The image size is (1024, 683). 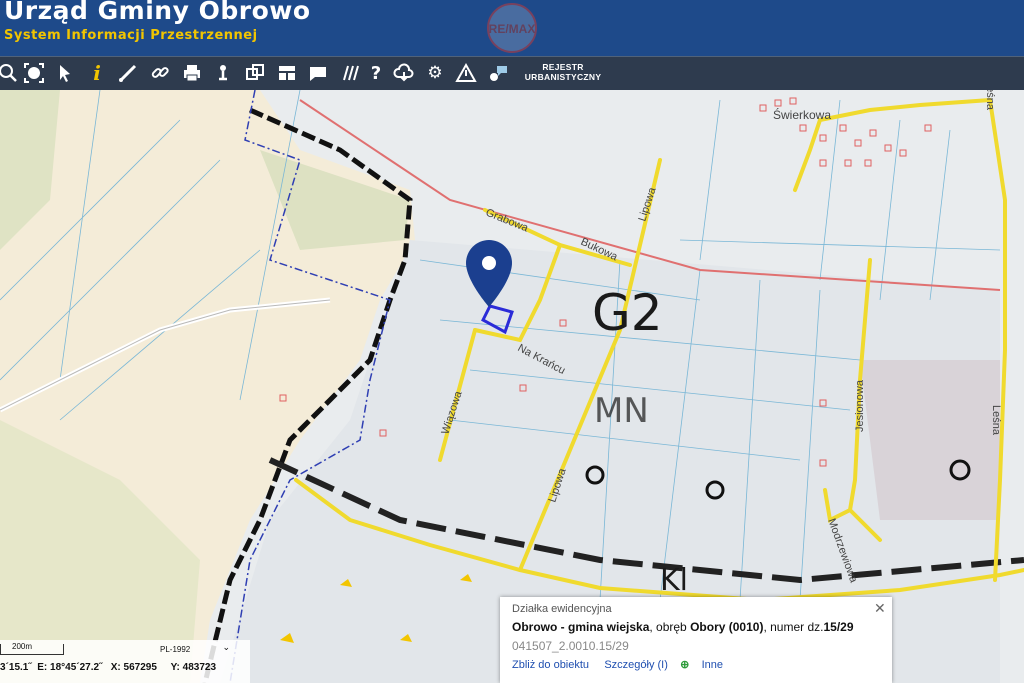 What do you see at coordinates (376, 73) in the screenshot?
I see `help-icon: ?` at bounding box center [376, 73].